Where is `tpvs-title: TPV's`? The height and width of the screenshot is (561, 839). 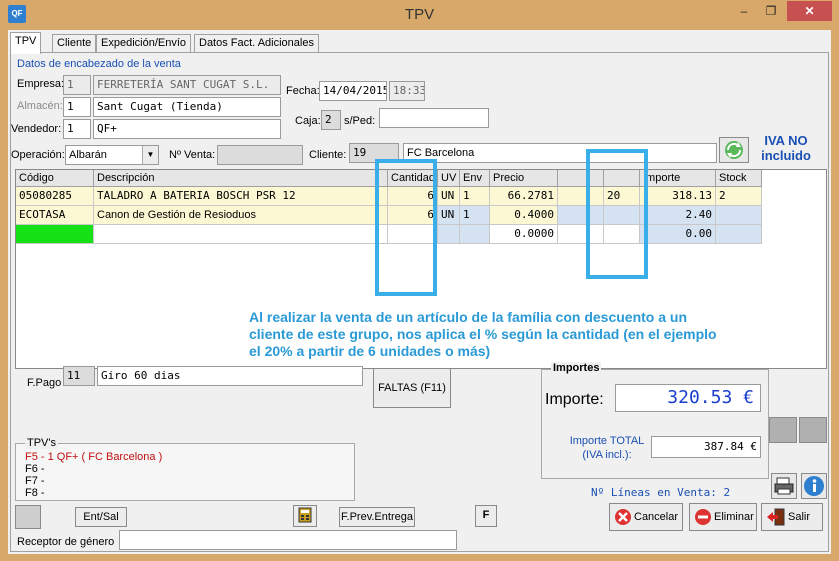
tpvs-title: TPV's is located at coordinates (41, 443).